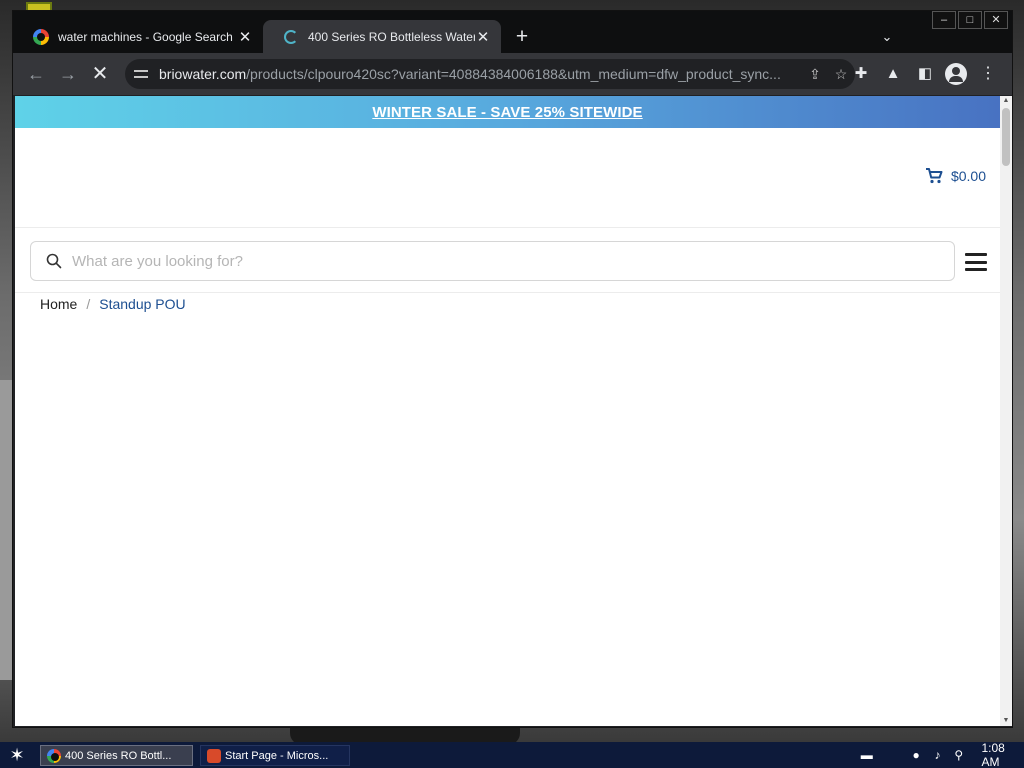 This screenshot has width=1024, height=768. Describe the element at coordinates (291, 37) in the screenshot. I see `briowater-favicon-icon` at that location.